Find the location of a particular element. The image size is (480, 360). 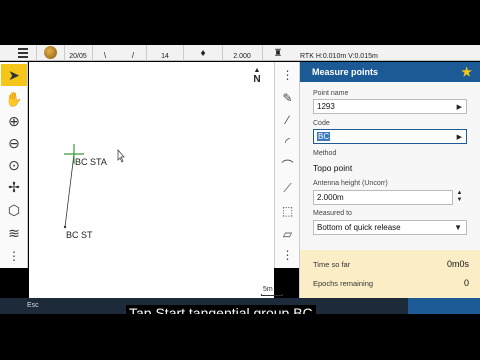

code-field: BC ▶ is located at coordinates (390, 136).